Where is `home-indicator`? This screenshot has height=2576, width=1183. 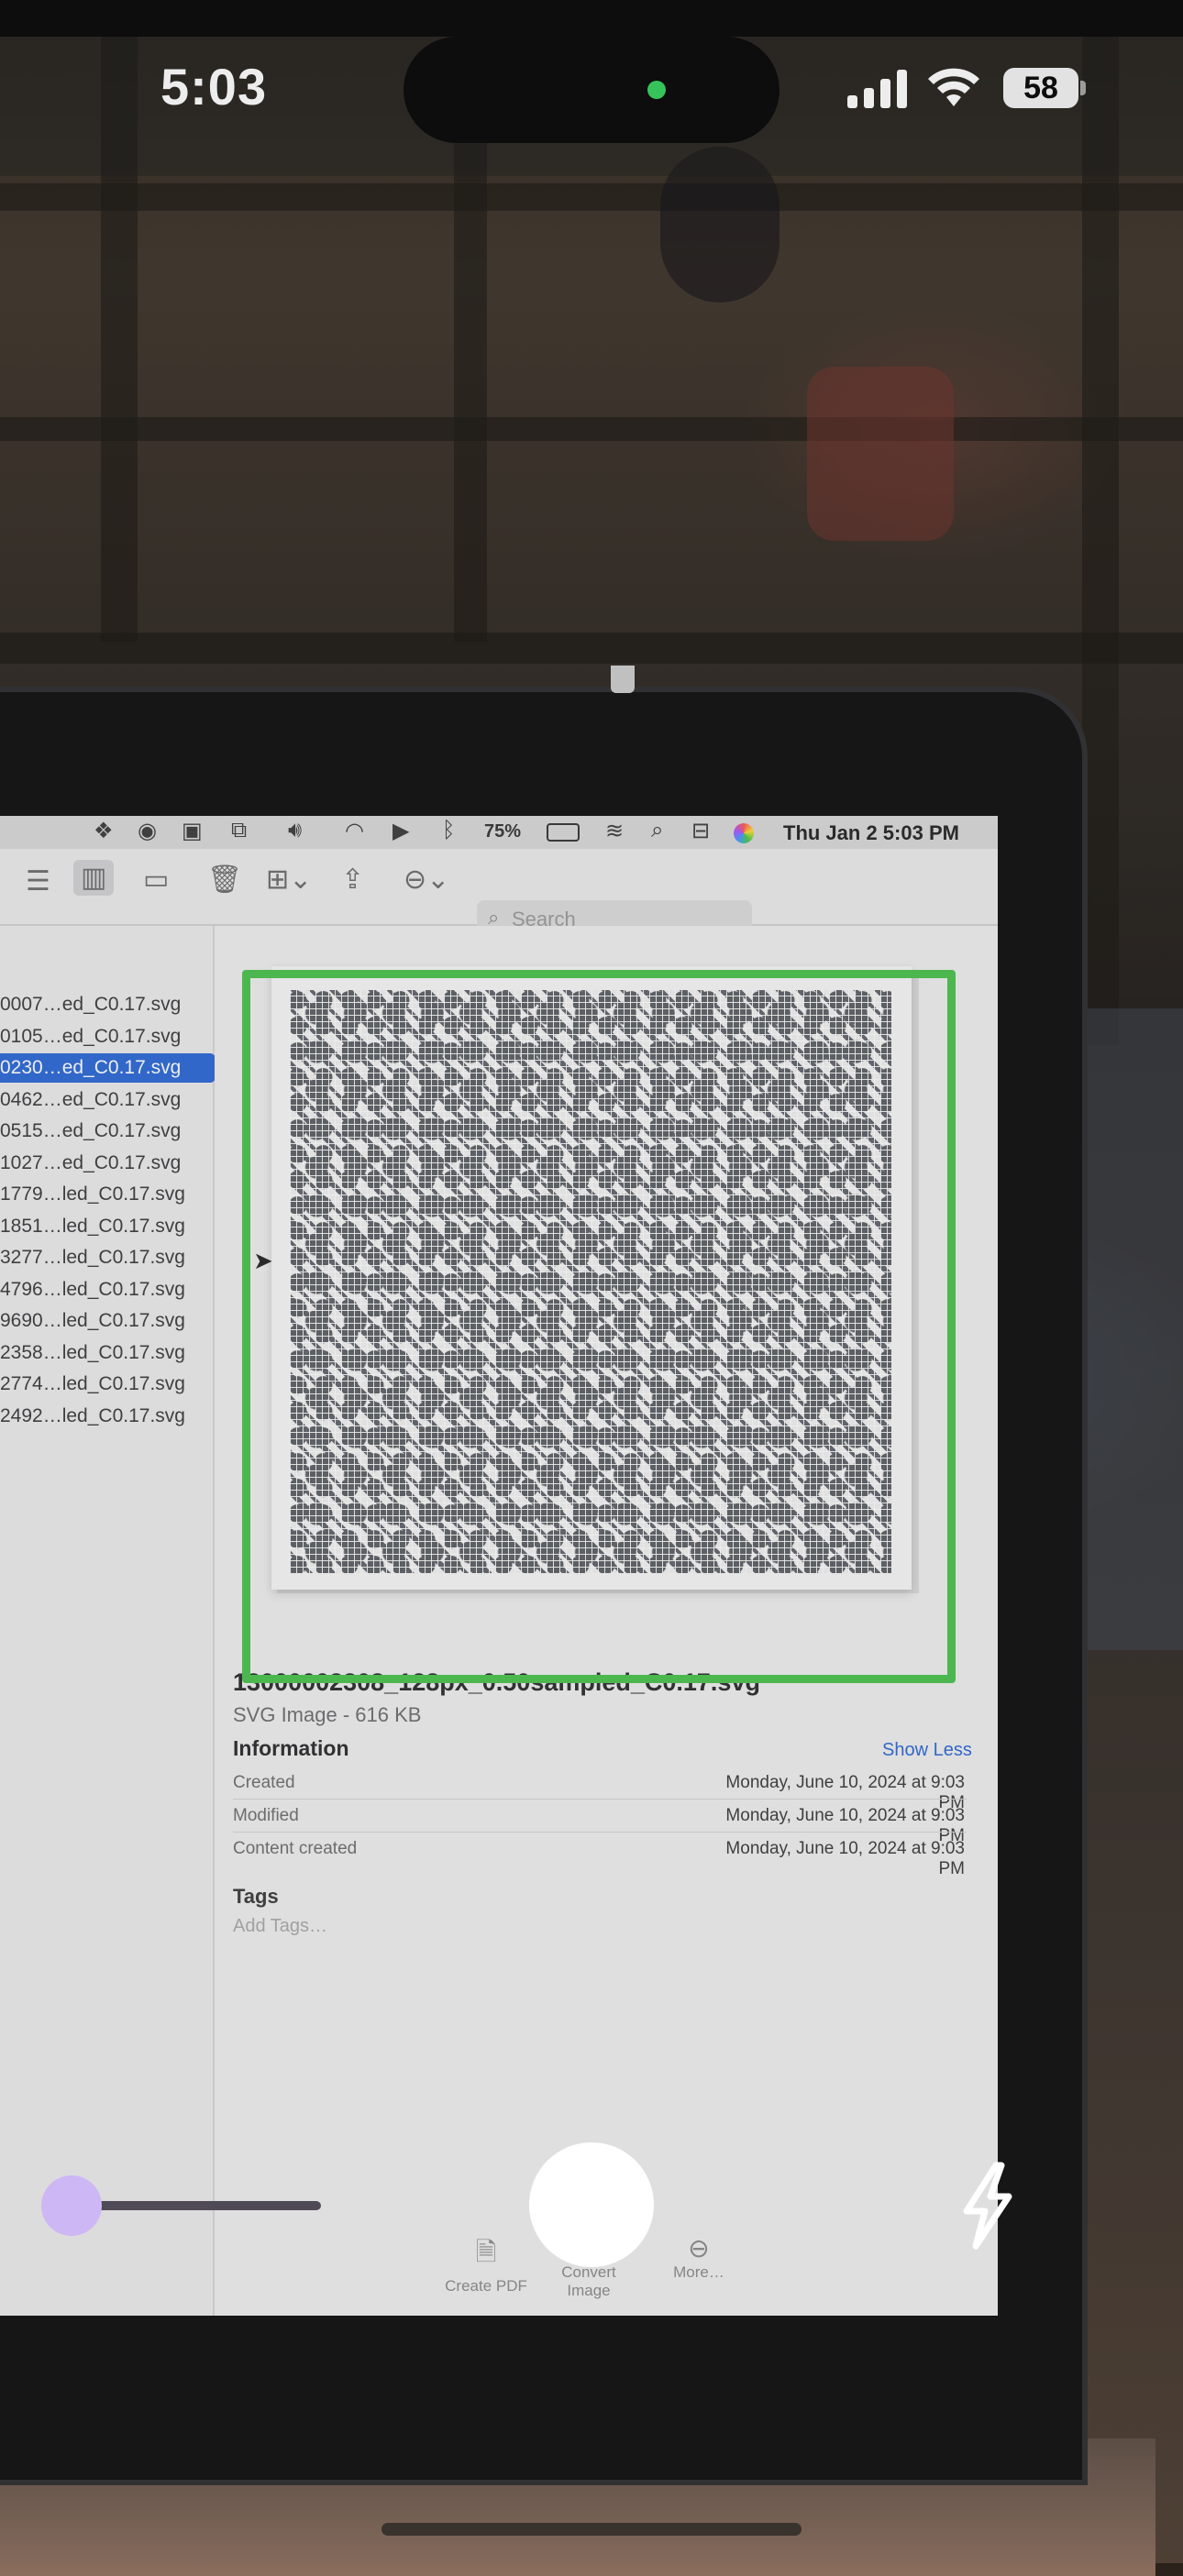
home-indicator is located at coordinates (591, 2529).